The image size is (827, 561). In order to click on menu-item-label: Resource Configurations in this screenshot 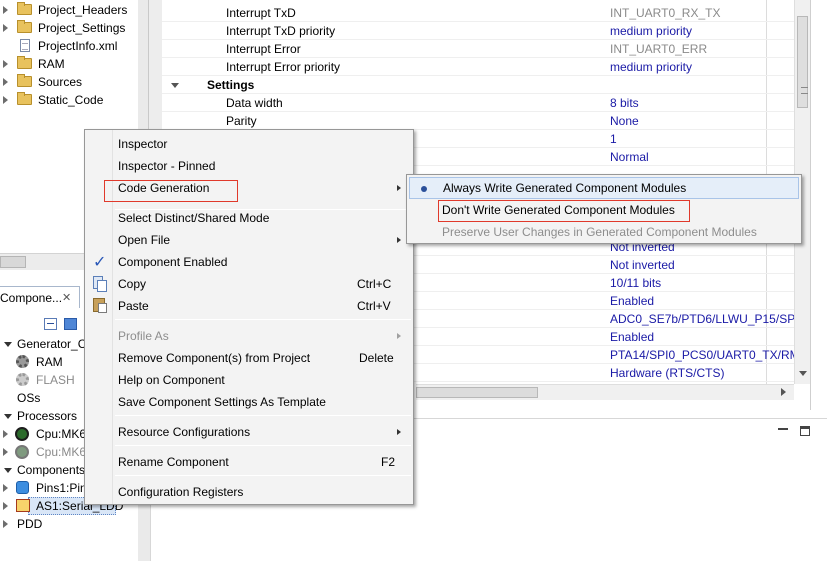, I will do `click(184, 432)`.